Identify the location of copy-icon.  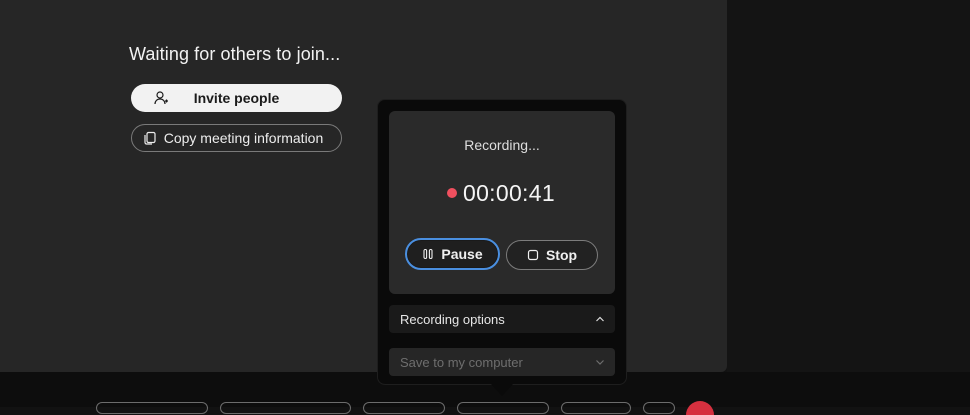
(150, 138).